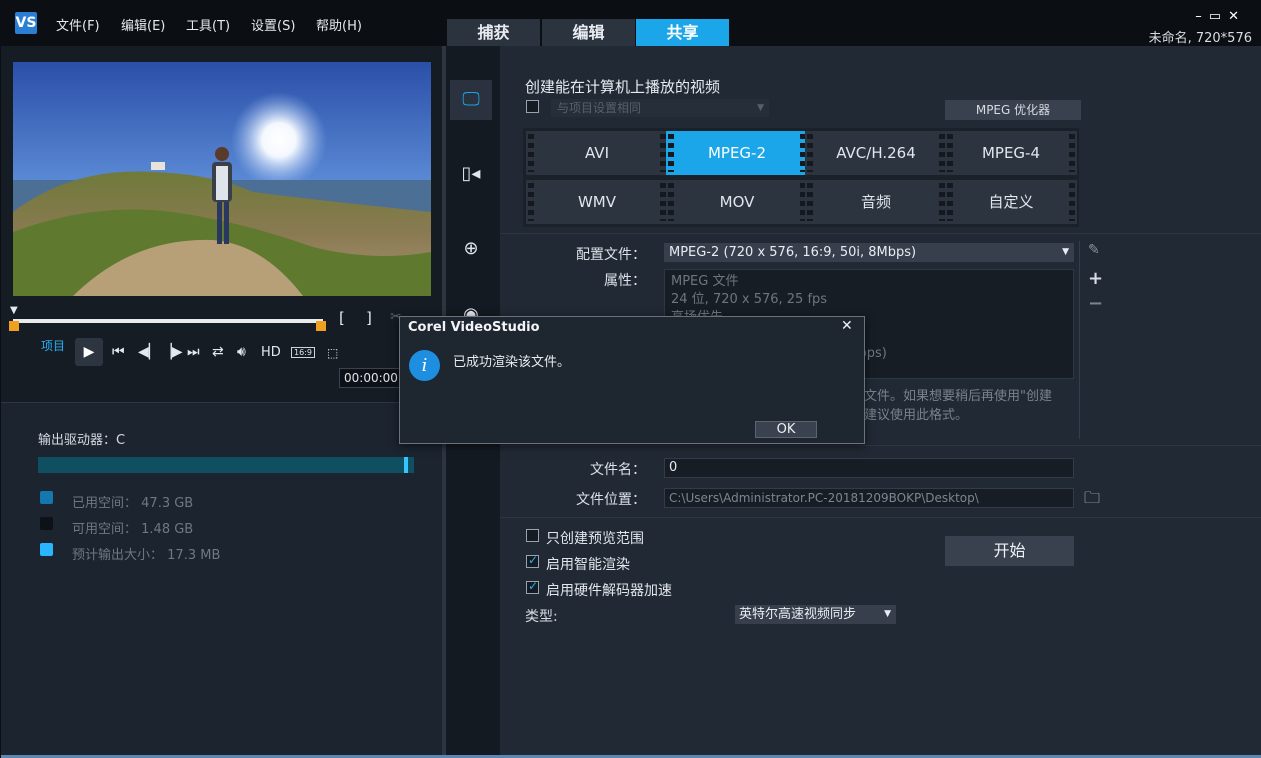 The image size is (1261, 758). What do you see at coordinates (53, 345) in the screenshot?
I see `project-mode-label: 项目` at bounding box center [53, 345].